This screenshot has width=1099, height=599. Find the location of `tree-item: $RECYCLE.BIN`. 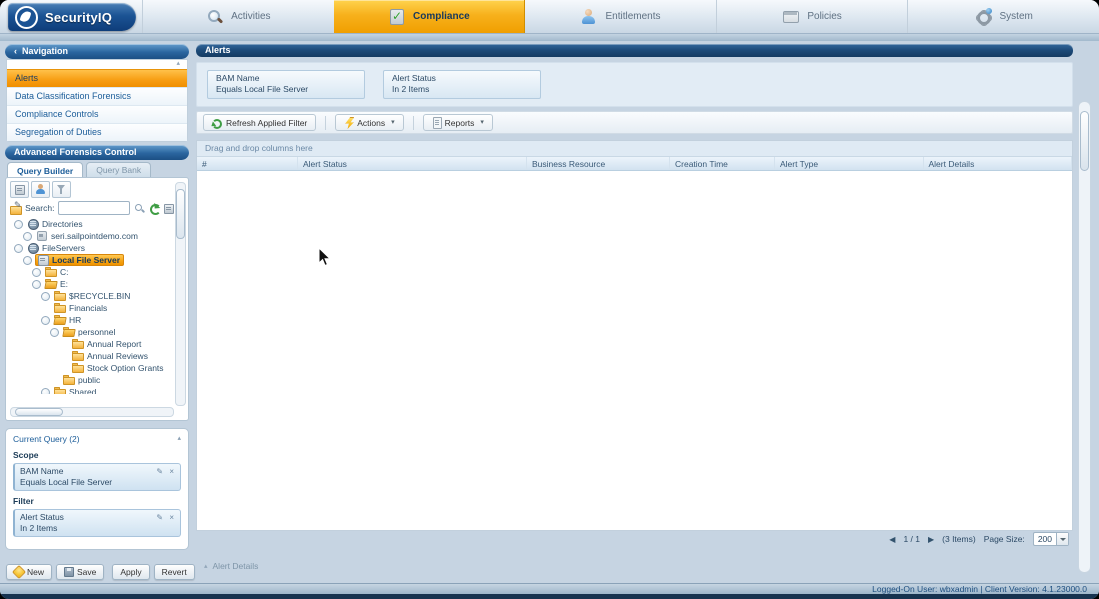

tree-item: $RECYCLE.BIN is located at coordinates (92, 296).